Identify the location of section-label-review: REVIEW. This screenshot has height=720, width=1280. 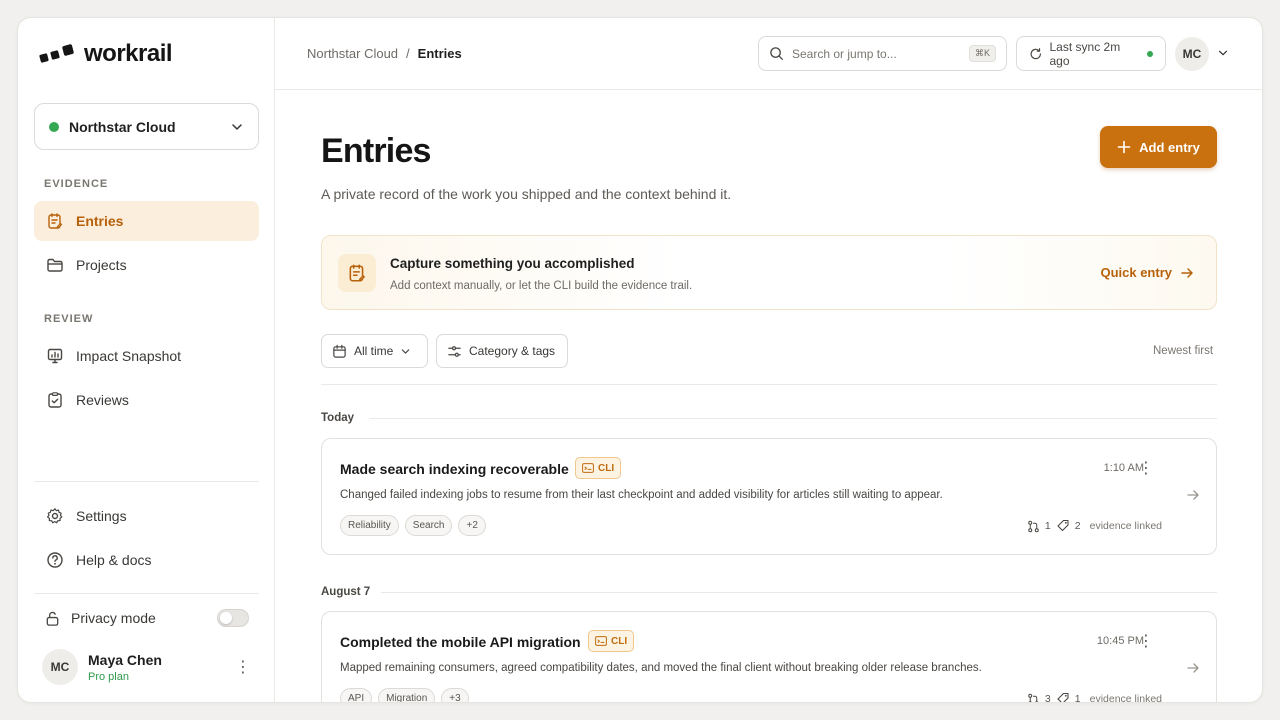
(69, 319).